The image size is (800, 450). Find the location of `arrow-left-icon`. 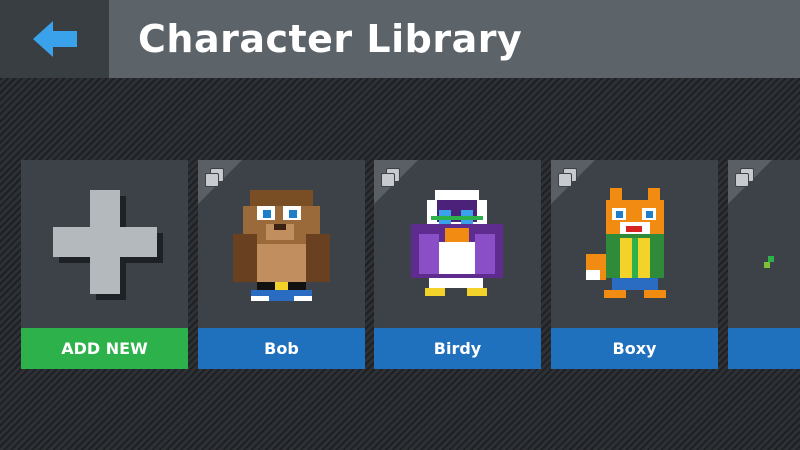

arrow-left-icon is located at coordinates (55, 39).